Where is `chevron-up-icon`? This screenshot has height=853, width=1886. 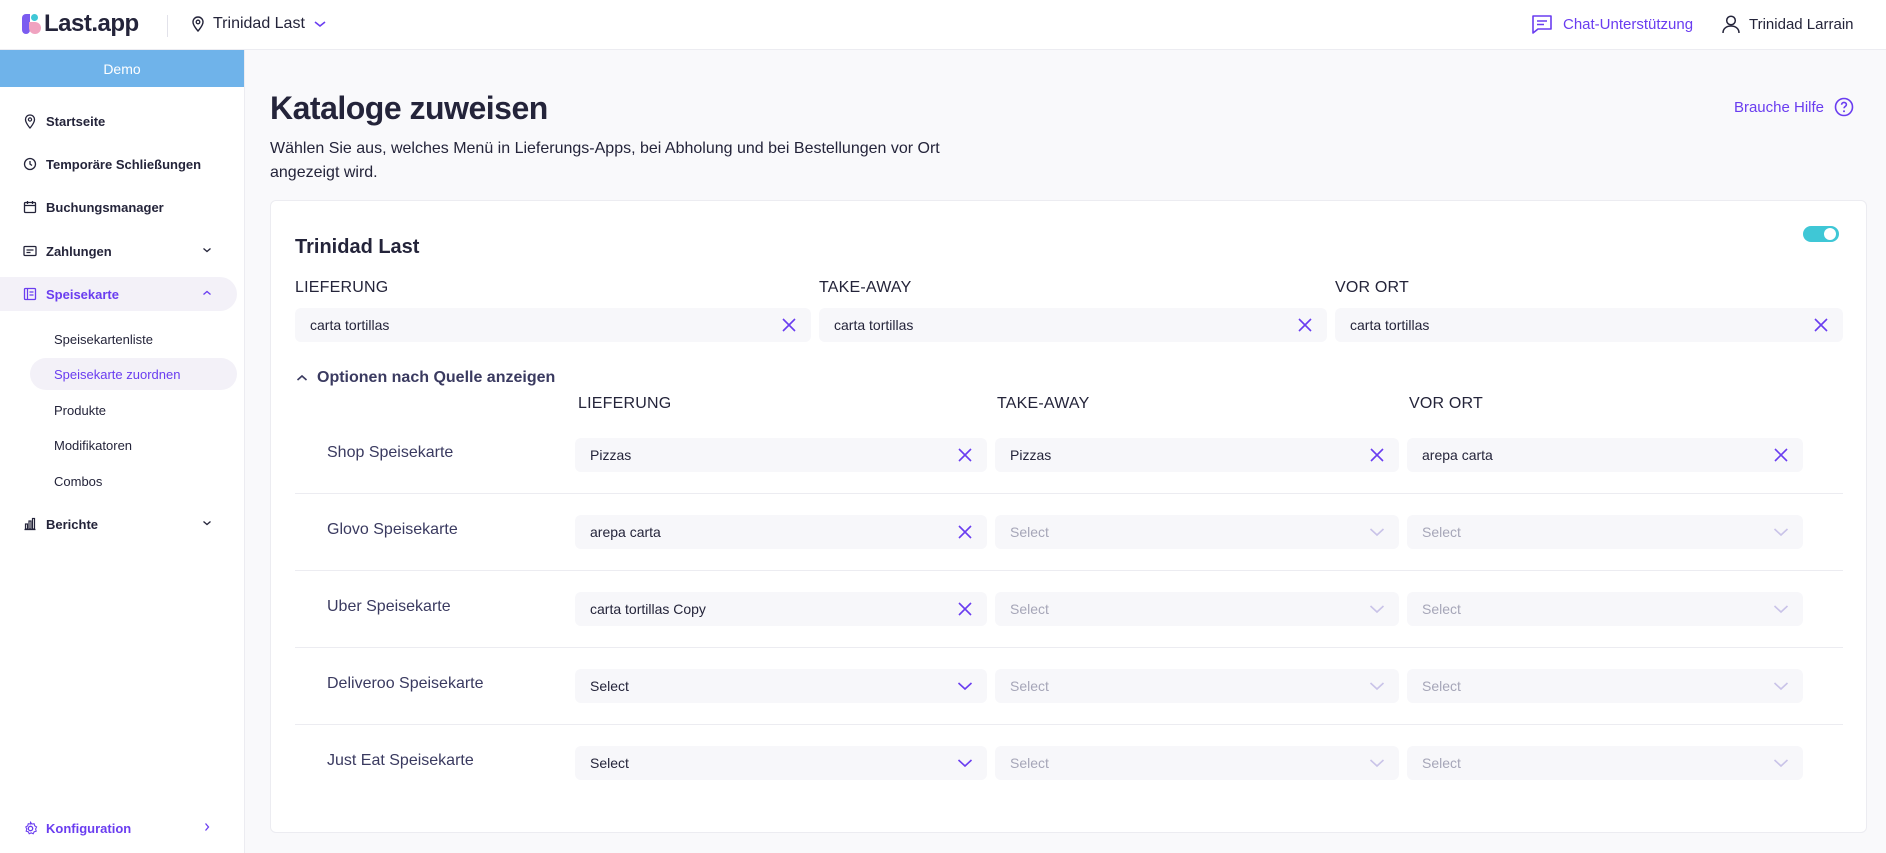
chevron-up-icon is located at coordinates (302, 377).